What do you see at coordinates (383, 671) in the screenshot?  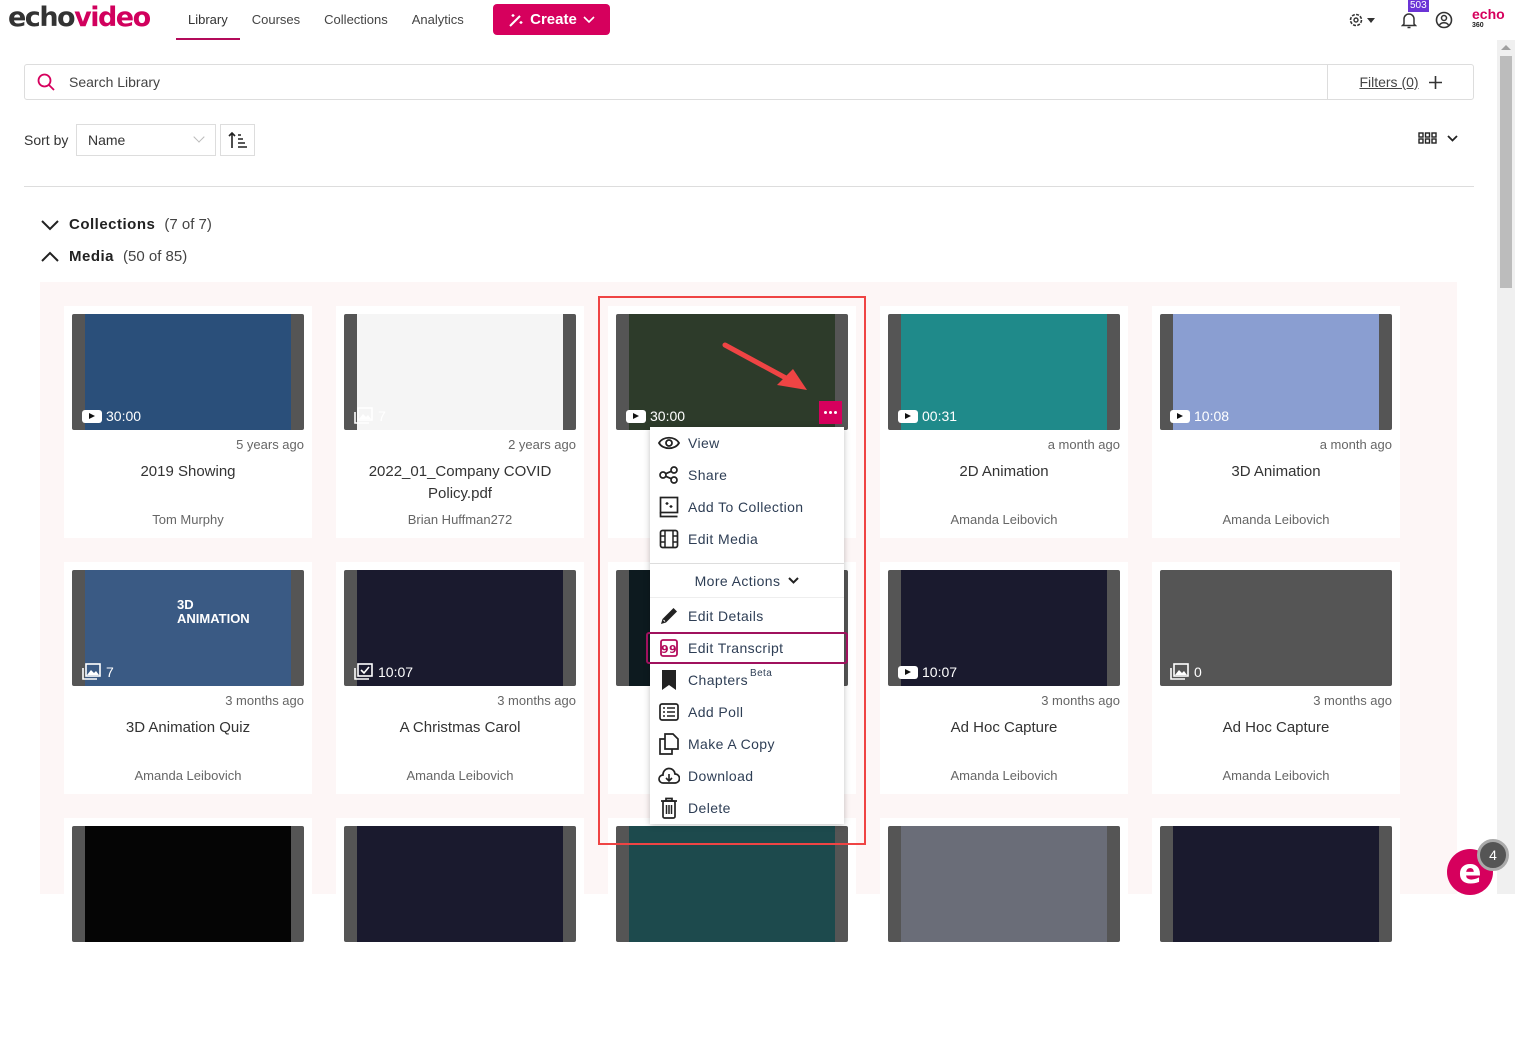 I see `media-badge: 10:07` at bounding box center [383, 671].